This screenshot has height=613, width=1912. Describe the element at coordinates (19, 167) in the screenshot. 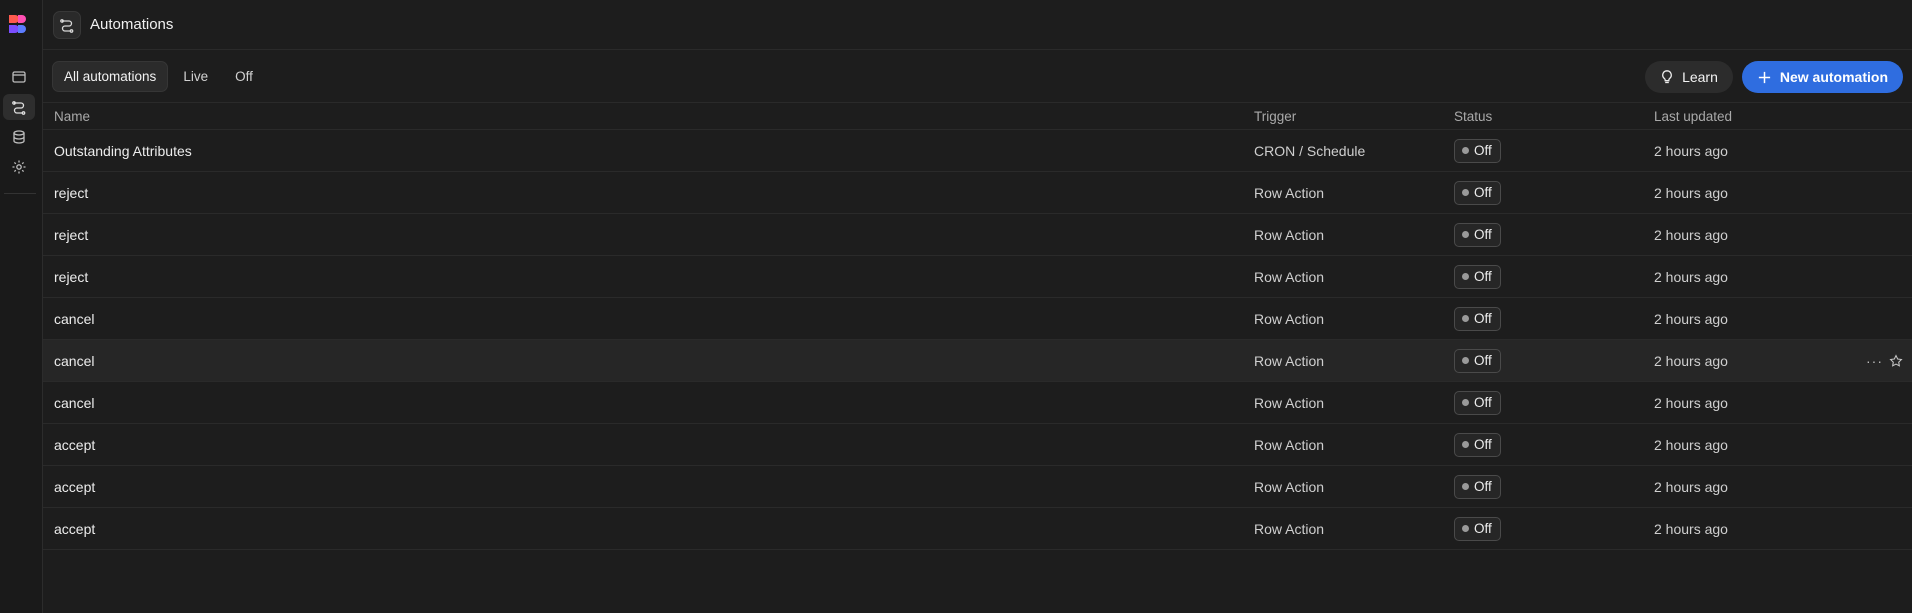

I see `sidebar-item-settings` at that location.